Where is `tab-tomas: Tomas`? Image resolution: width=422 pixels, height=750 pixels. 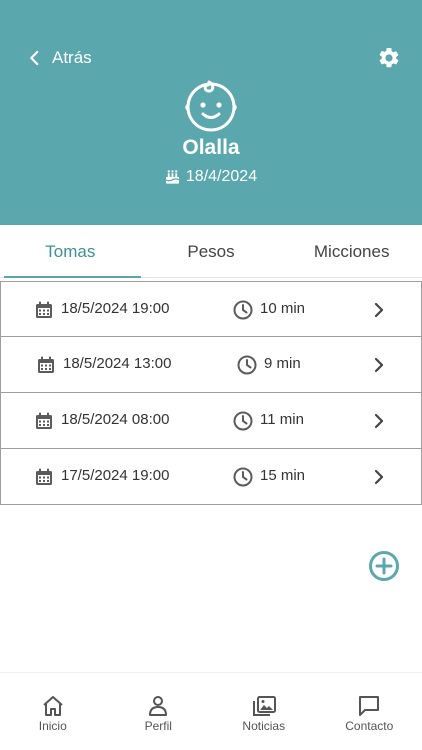 tab-tomas: Tomas is located at coordinates (70, 252).